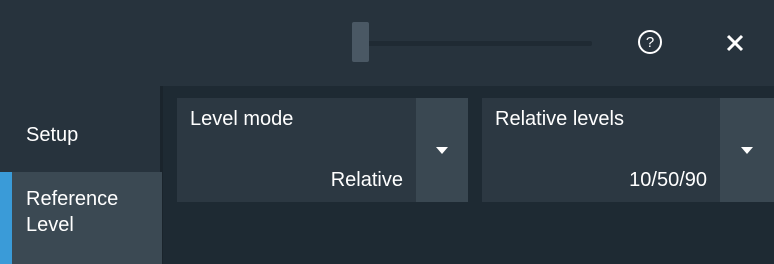 This screenshot has width=774, height=264. I want to click on level-mode-dropdown-button, so click(442, 150).